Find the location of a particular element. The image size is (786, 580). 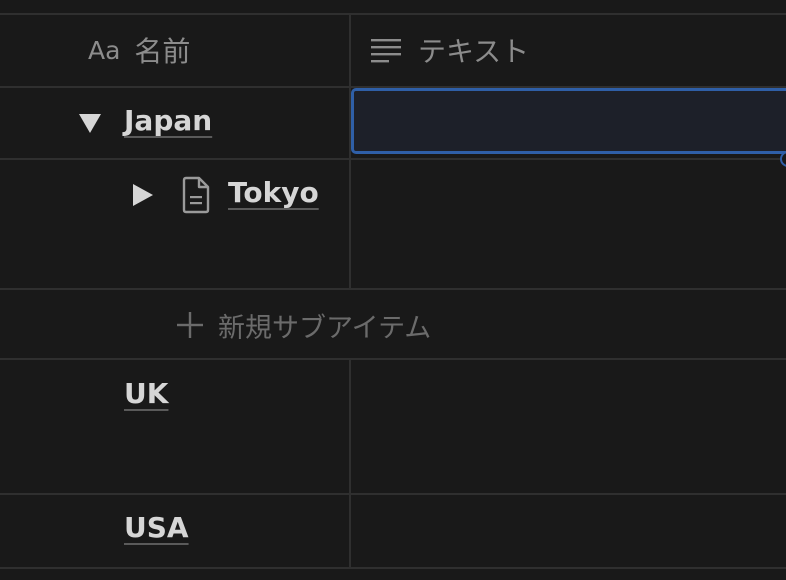

row-title-tokyo: Tokyo is located at coordinates (273, 192).